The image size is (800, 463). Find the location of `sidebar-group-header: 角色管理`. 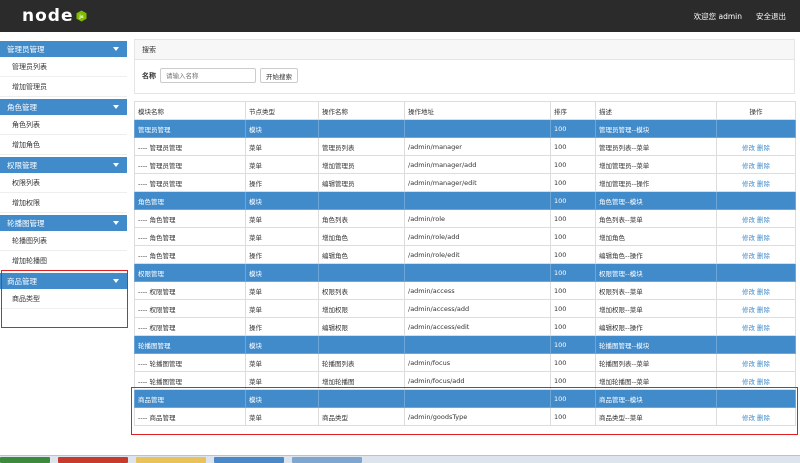

sidebar-group-header: 角色管理 is located at coordinates (63, 107).